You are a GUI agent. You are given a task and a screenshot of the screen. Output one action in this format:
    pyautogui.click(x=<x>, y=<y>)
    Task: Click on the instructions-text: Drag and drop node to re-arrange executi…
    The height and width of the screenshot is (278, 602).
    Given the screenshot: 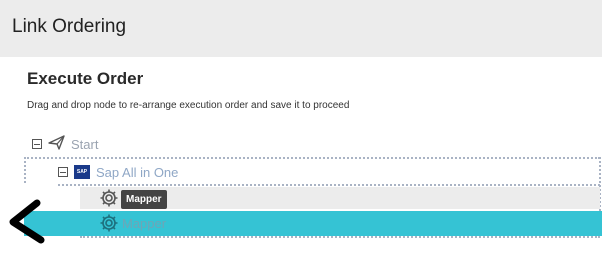 What is the action you would take?
    pyautogui.click(x=188, y=105)
    